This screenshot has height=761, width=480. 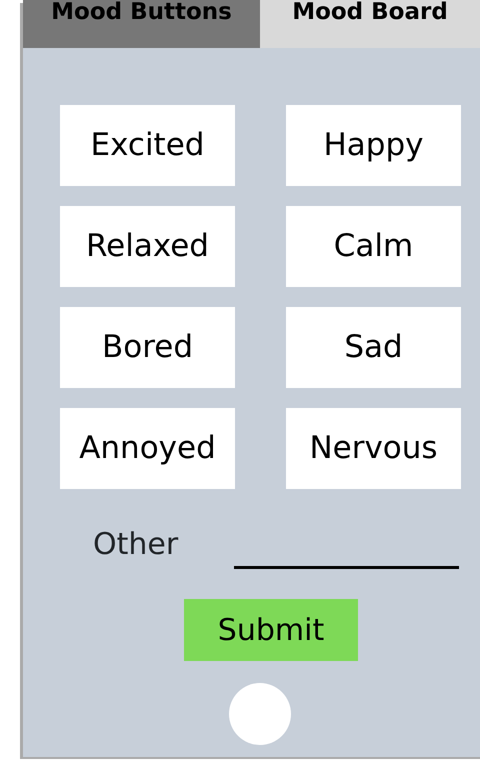 I want to click on tab: Mood Buttons, so click(x=141, y=24).